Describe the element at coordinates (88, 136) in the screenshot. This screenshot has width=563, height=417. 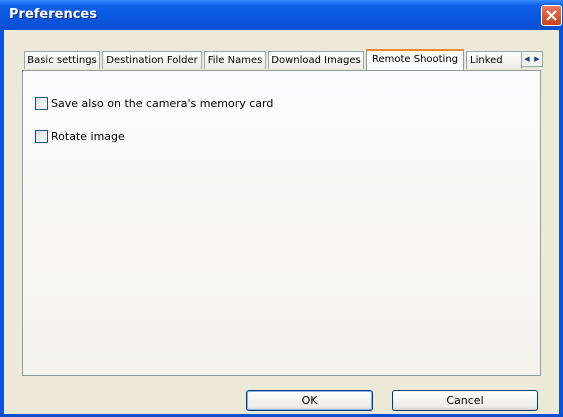
I see `rotate-image-label: Rotate image` at that location.